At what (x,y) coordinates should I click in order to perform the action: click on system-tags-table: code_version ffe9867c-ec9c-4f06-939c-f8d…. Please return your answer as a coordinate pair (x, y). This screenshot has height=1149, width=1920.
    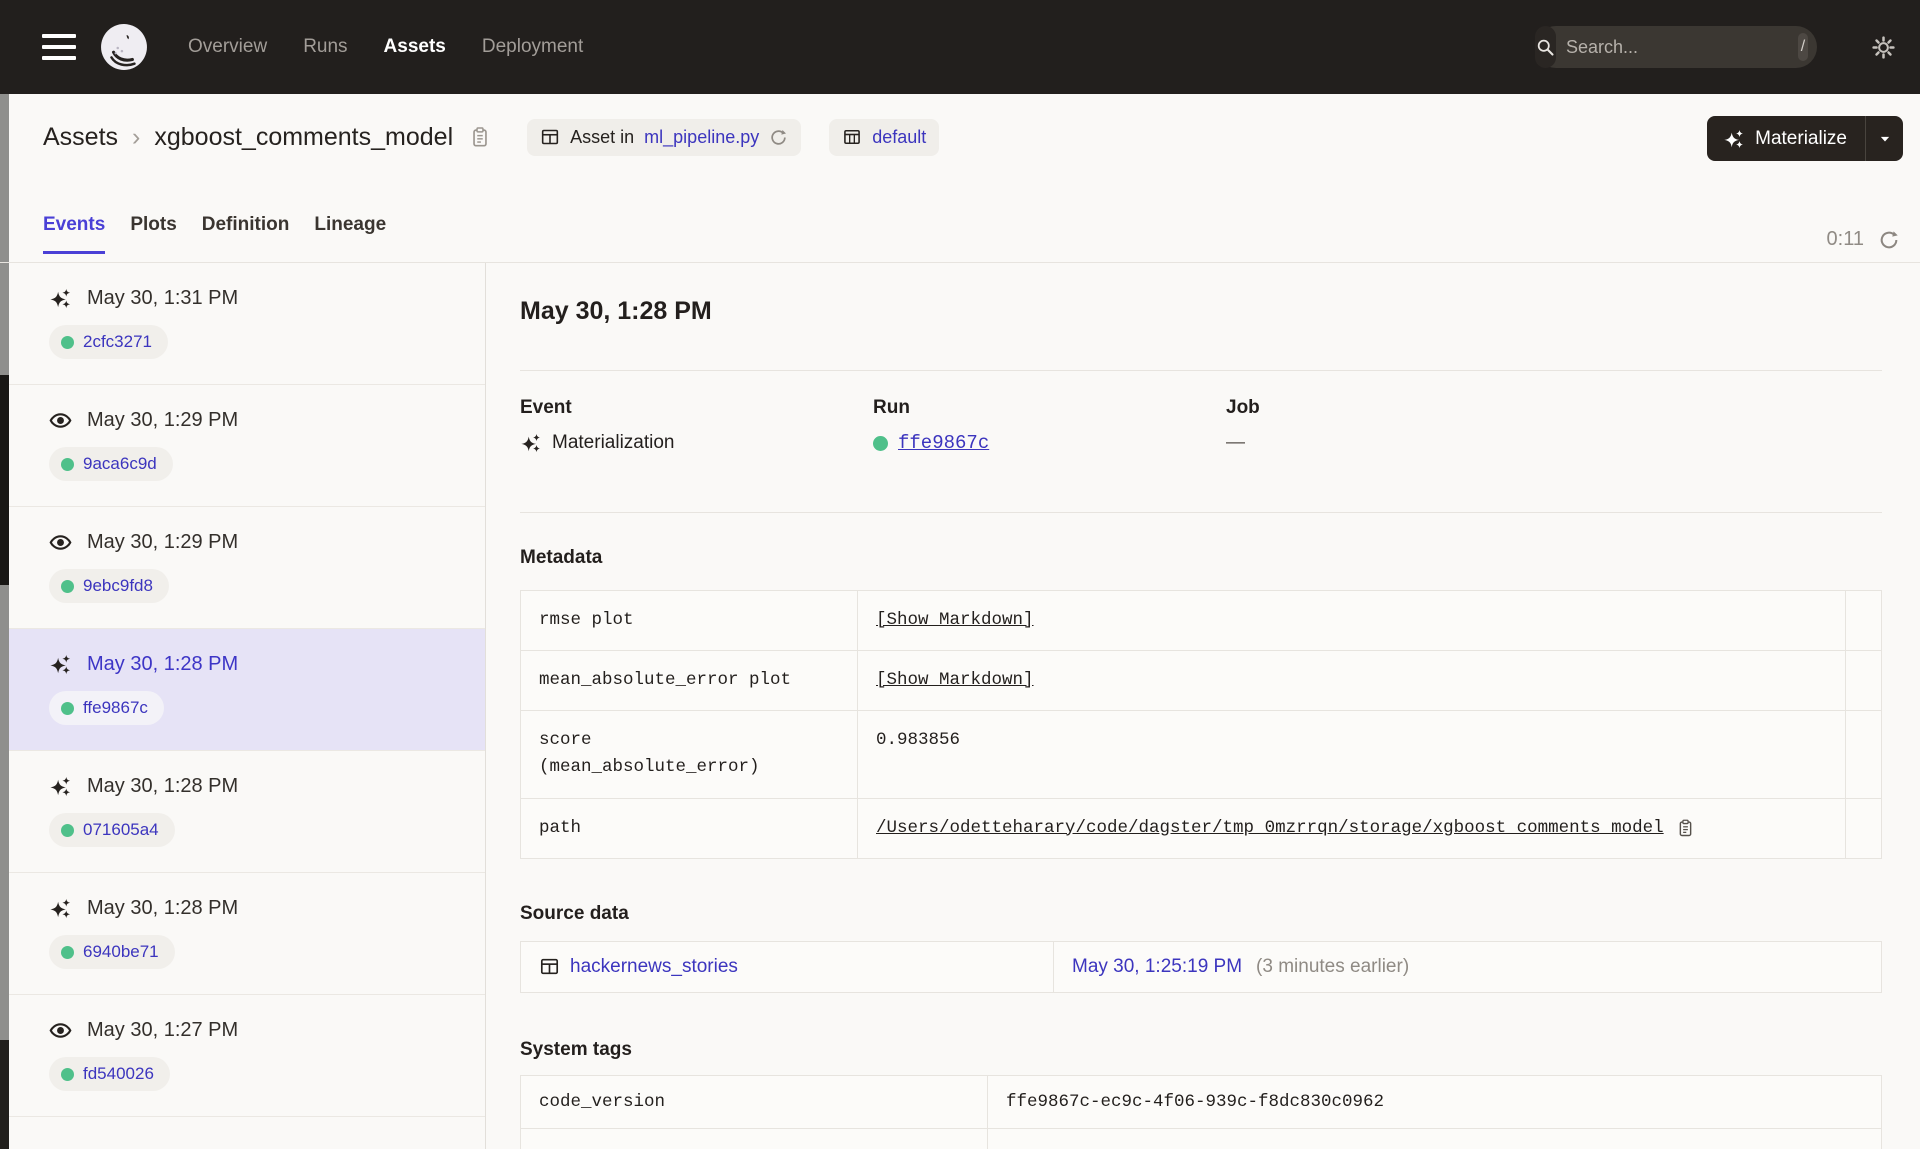
    Looking at the image, I should click on (1201, 1111).